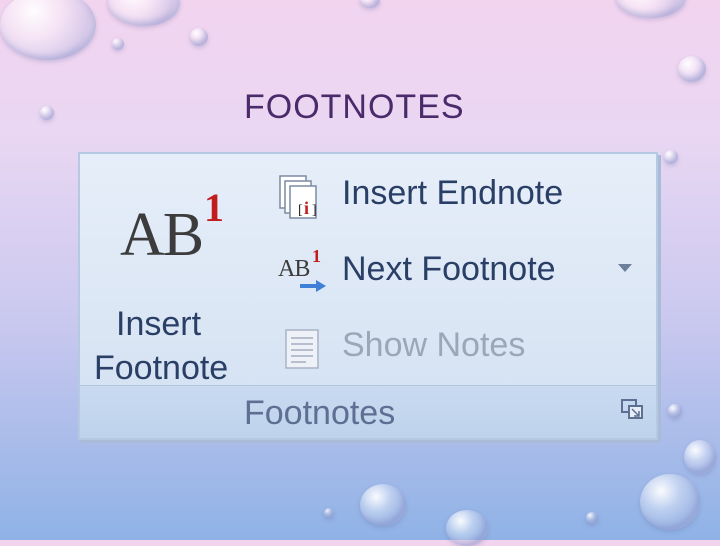 This screenshot has width=720, height=546. I want to click on group-label: Footnotes, so click(320, 413).